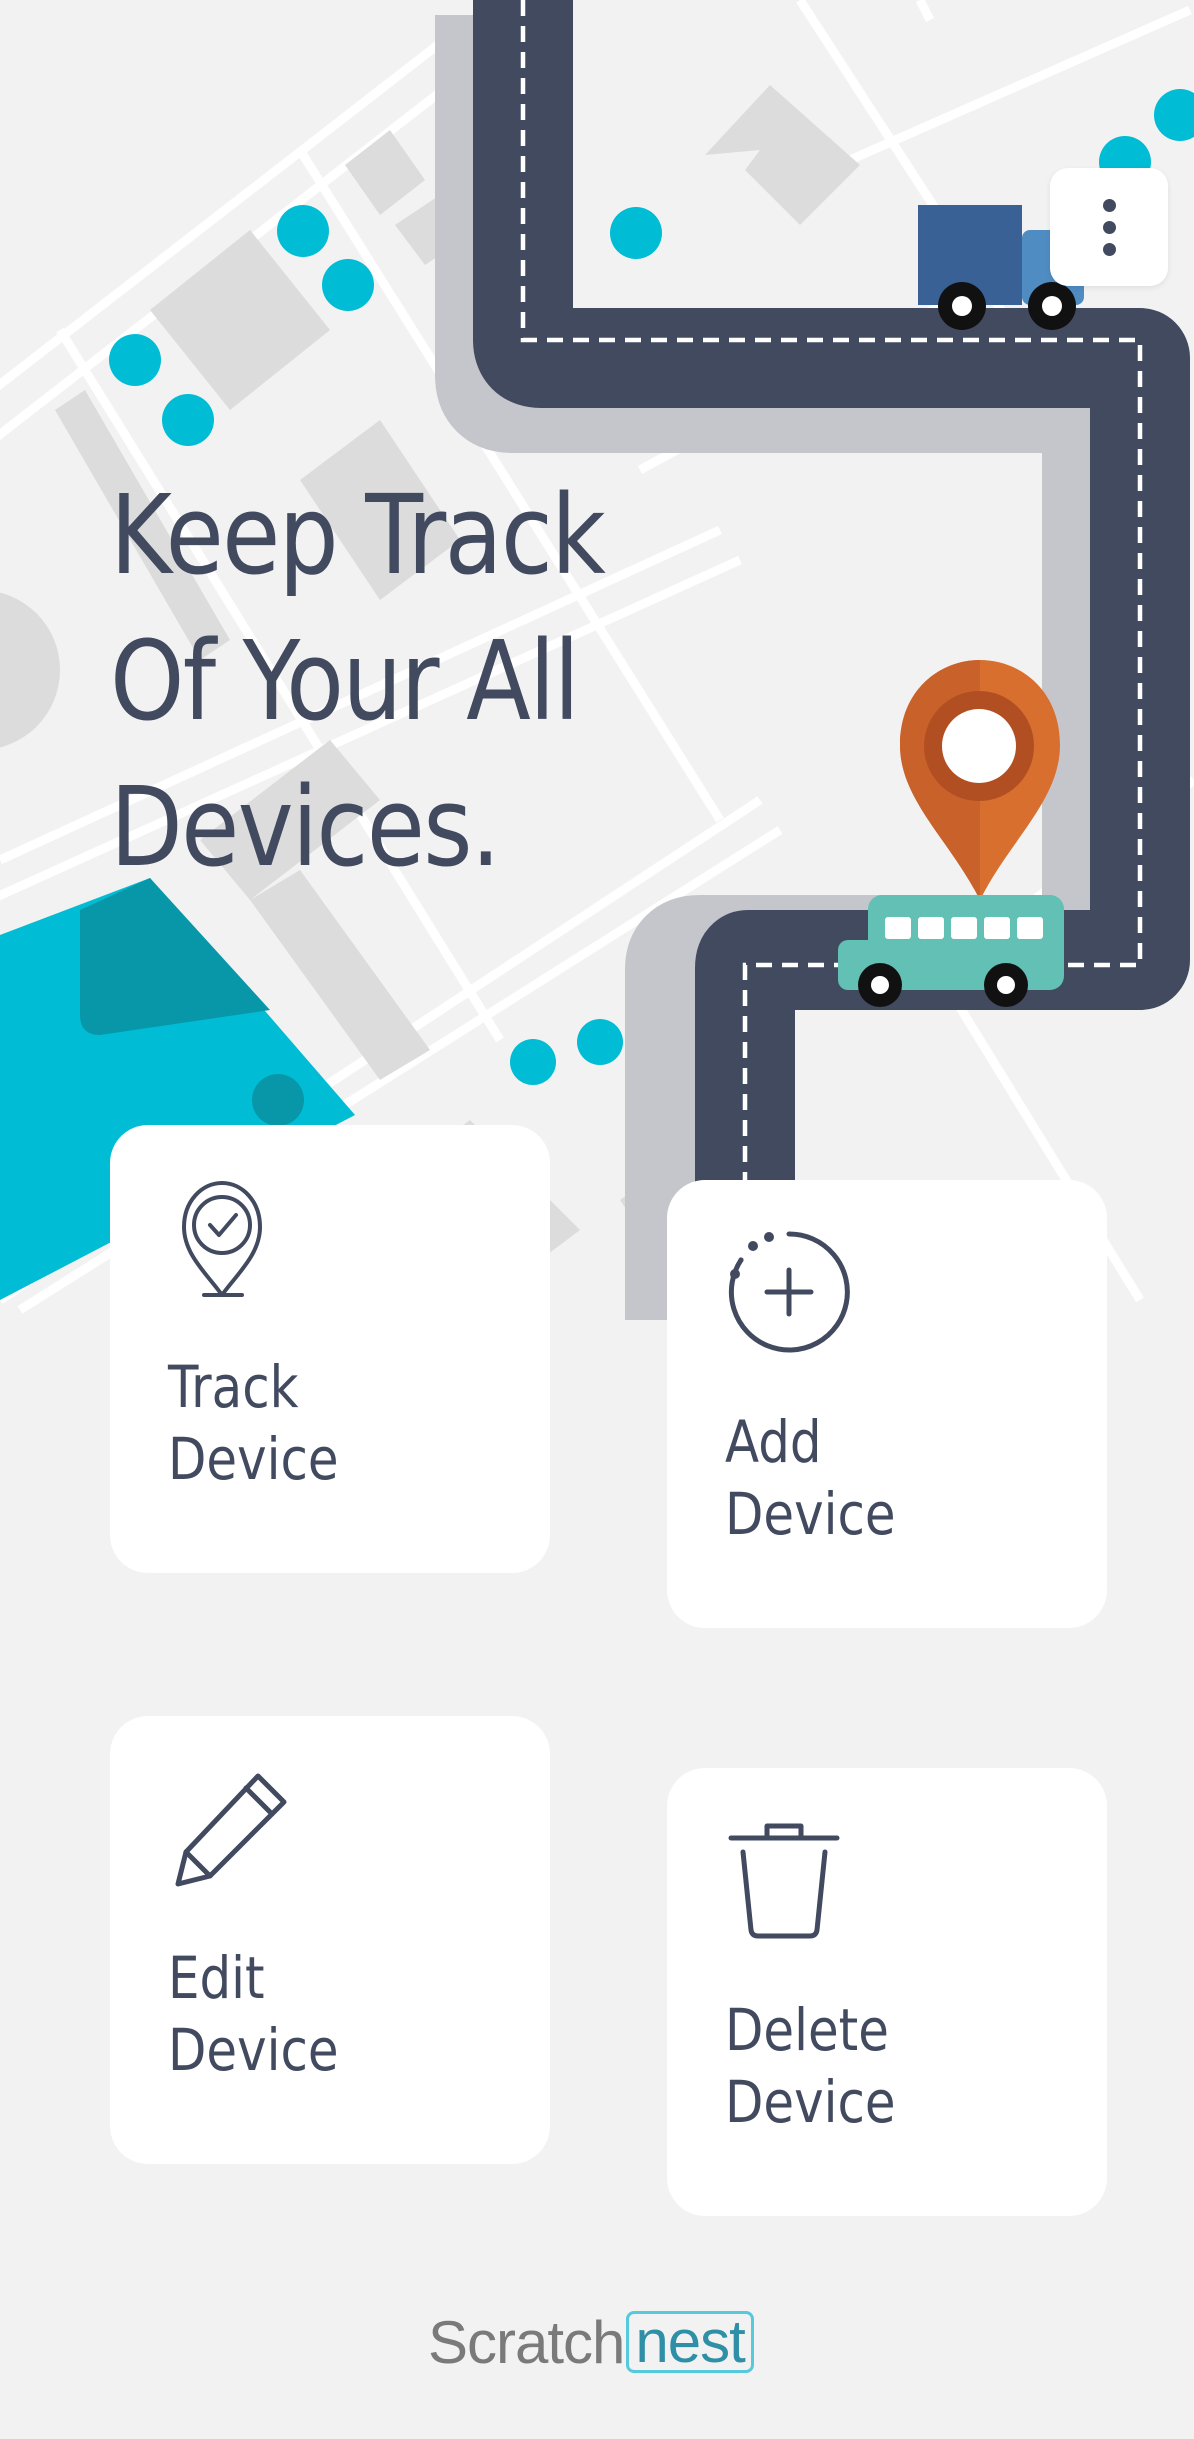 The width and height of the screenshot is (1194, 2439). Describe the element at coordinates (330, 1940) in the screenshot. I see `edit-device-button: Edit Device` at that location.